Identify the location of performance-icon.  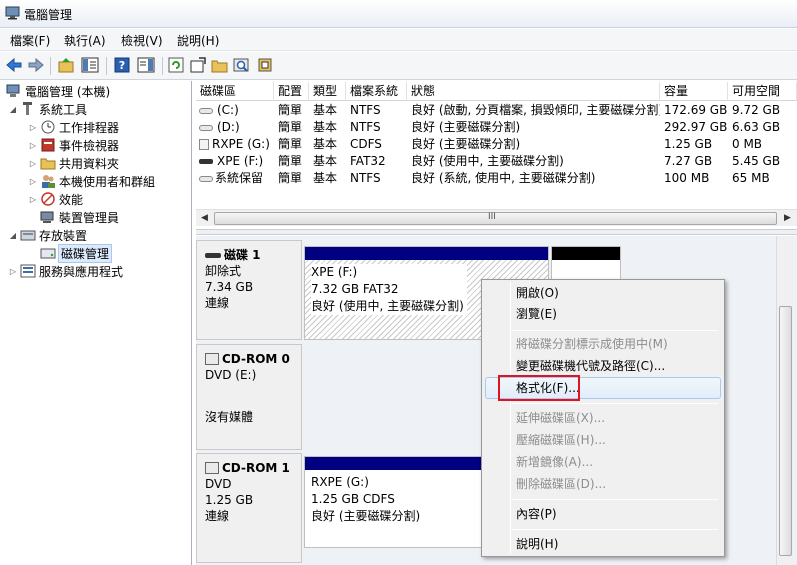
(48, 199).